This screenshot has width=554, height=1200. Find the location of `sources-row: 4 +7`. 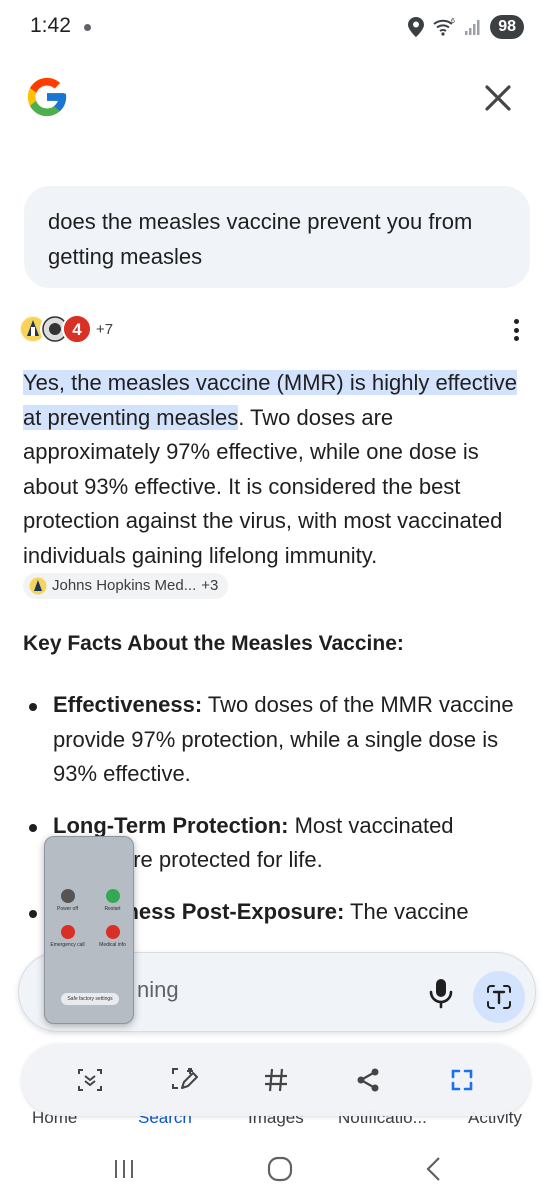

sources-row: 4 +7 is located at coordinates (65, 329).